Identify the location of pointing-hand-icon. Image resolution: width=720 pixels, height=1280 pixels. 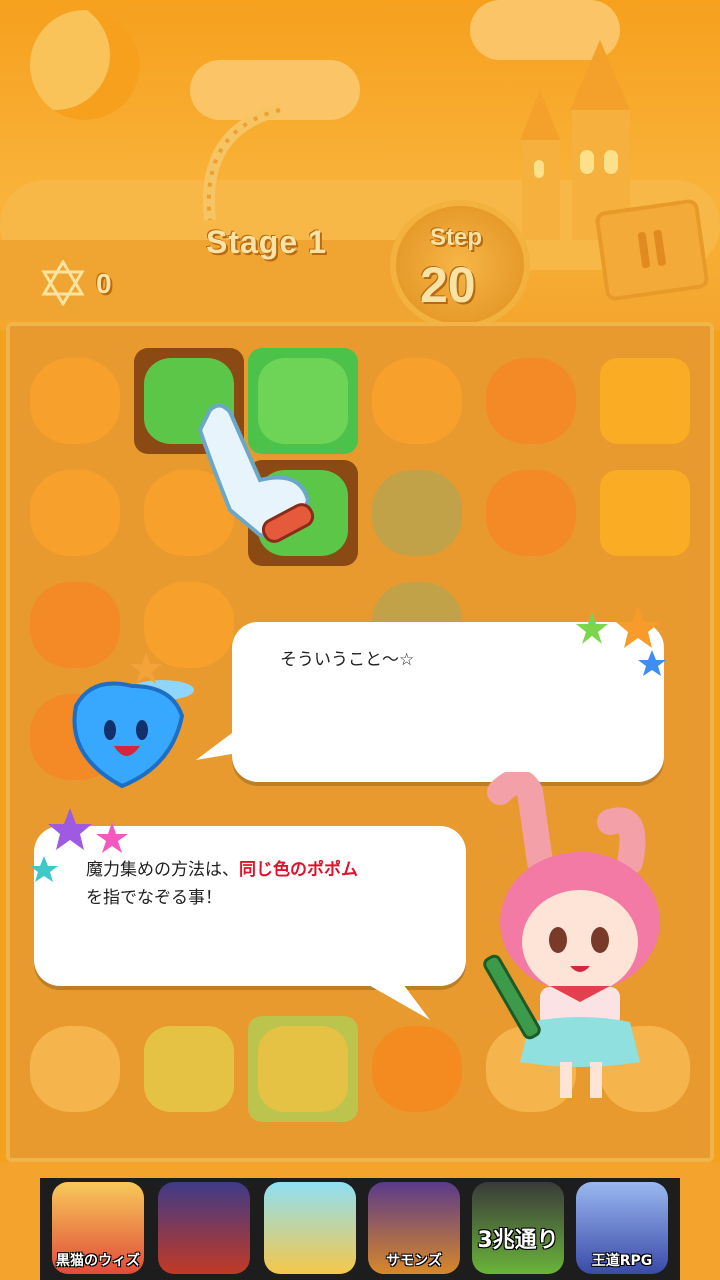
(256, 473).